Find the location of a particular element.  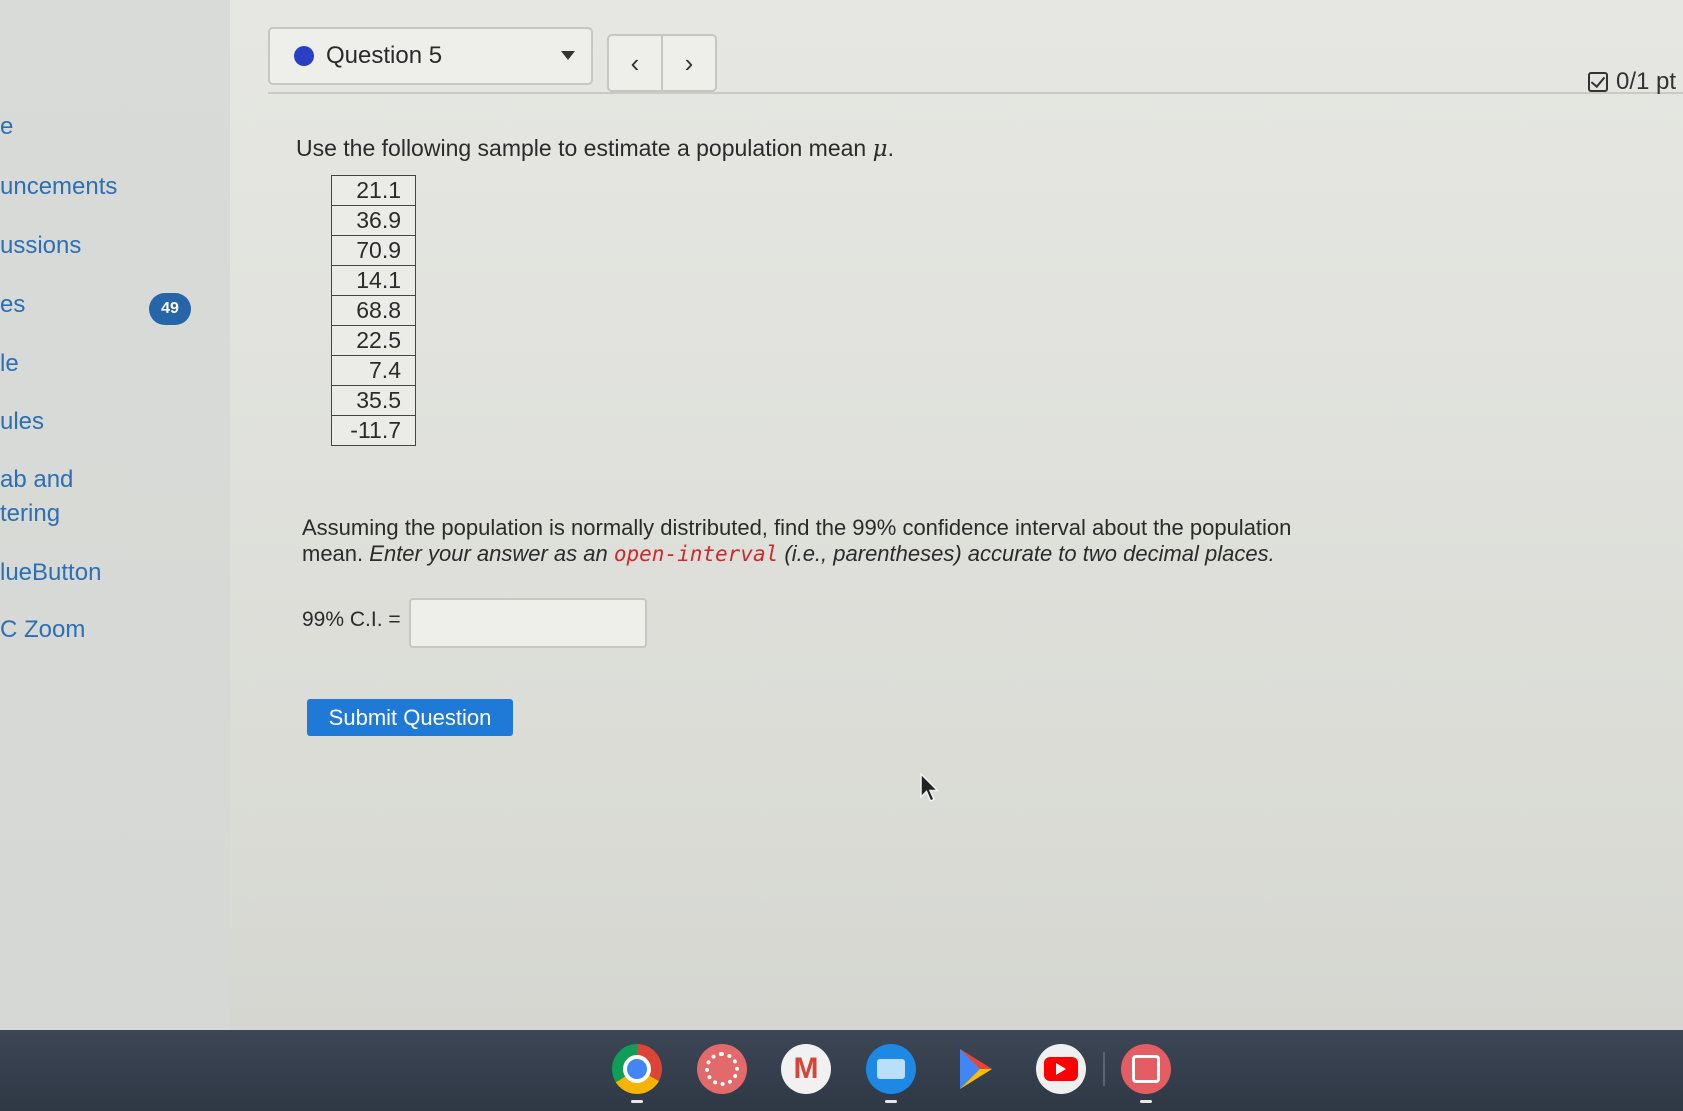

table-row: 7.4 is located at coordinates (373, 370).